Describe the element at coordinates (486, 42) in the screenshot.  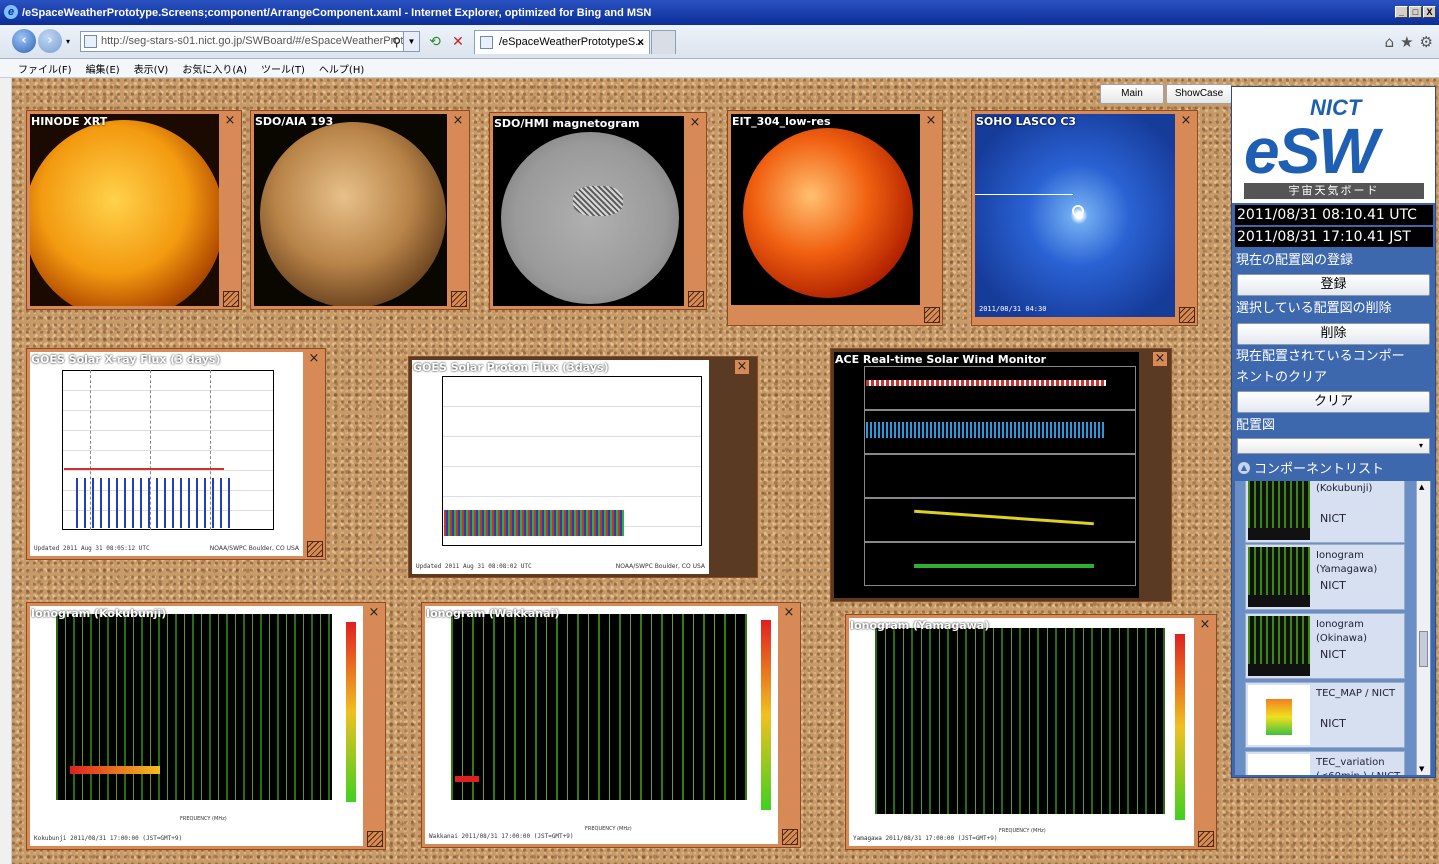
I see `tab-page-icon` at that location.